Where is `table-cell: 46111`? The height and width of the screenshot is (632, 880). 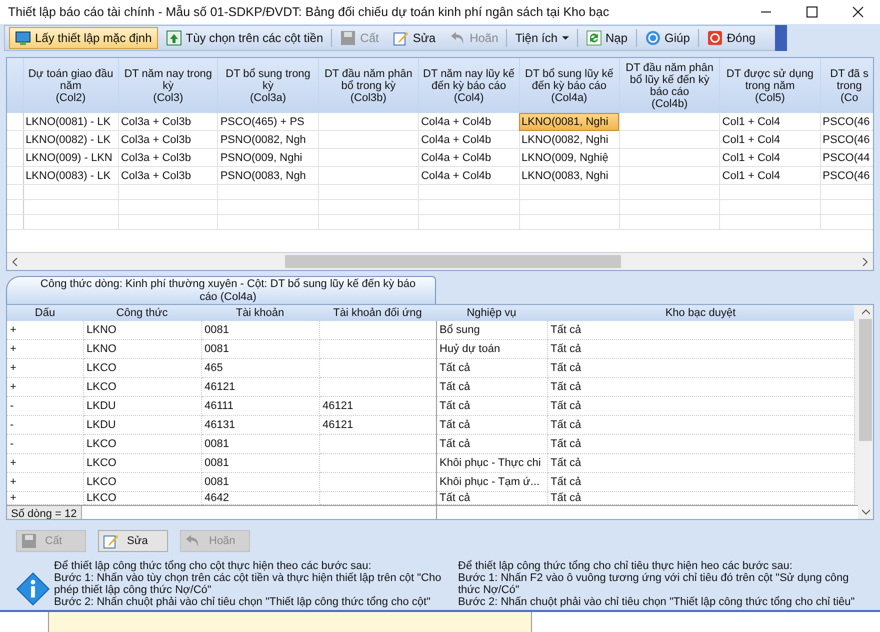
table-cell: 46111 is located at coordinates (219, 406).